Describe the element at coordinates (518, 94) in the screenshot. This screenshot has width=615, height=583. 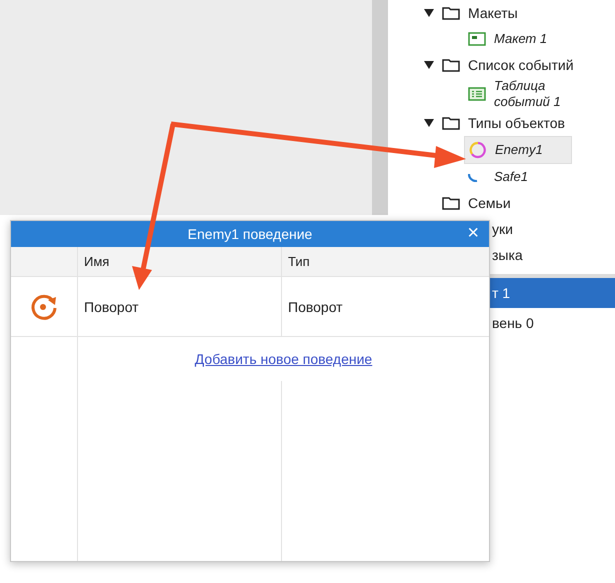
I see `tree-item: Таблица событий 1` at that location.